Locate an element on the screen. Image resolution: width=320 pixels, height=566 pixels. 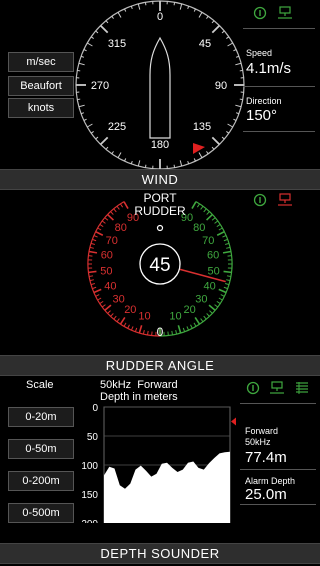
rudder-rudder-label: RUDDER is located at coordinates (160, 211).